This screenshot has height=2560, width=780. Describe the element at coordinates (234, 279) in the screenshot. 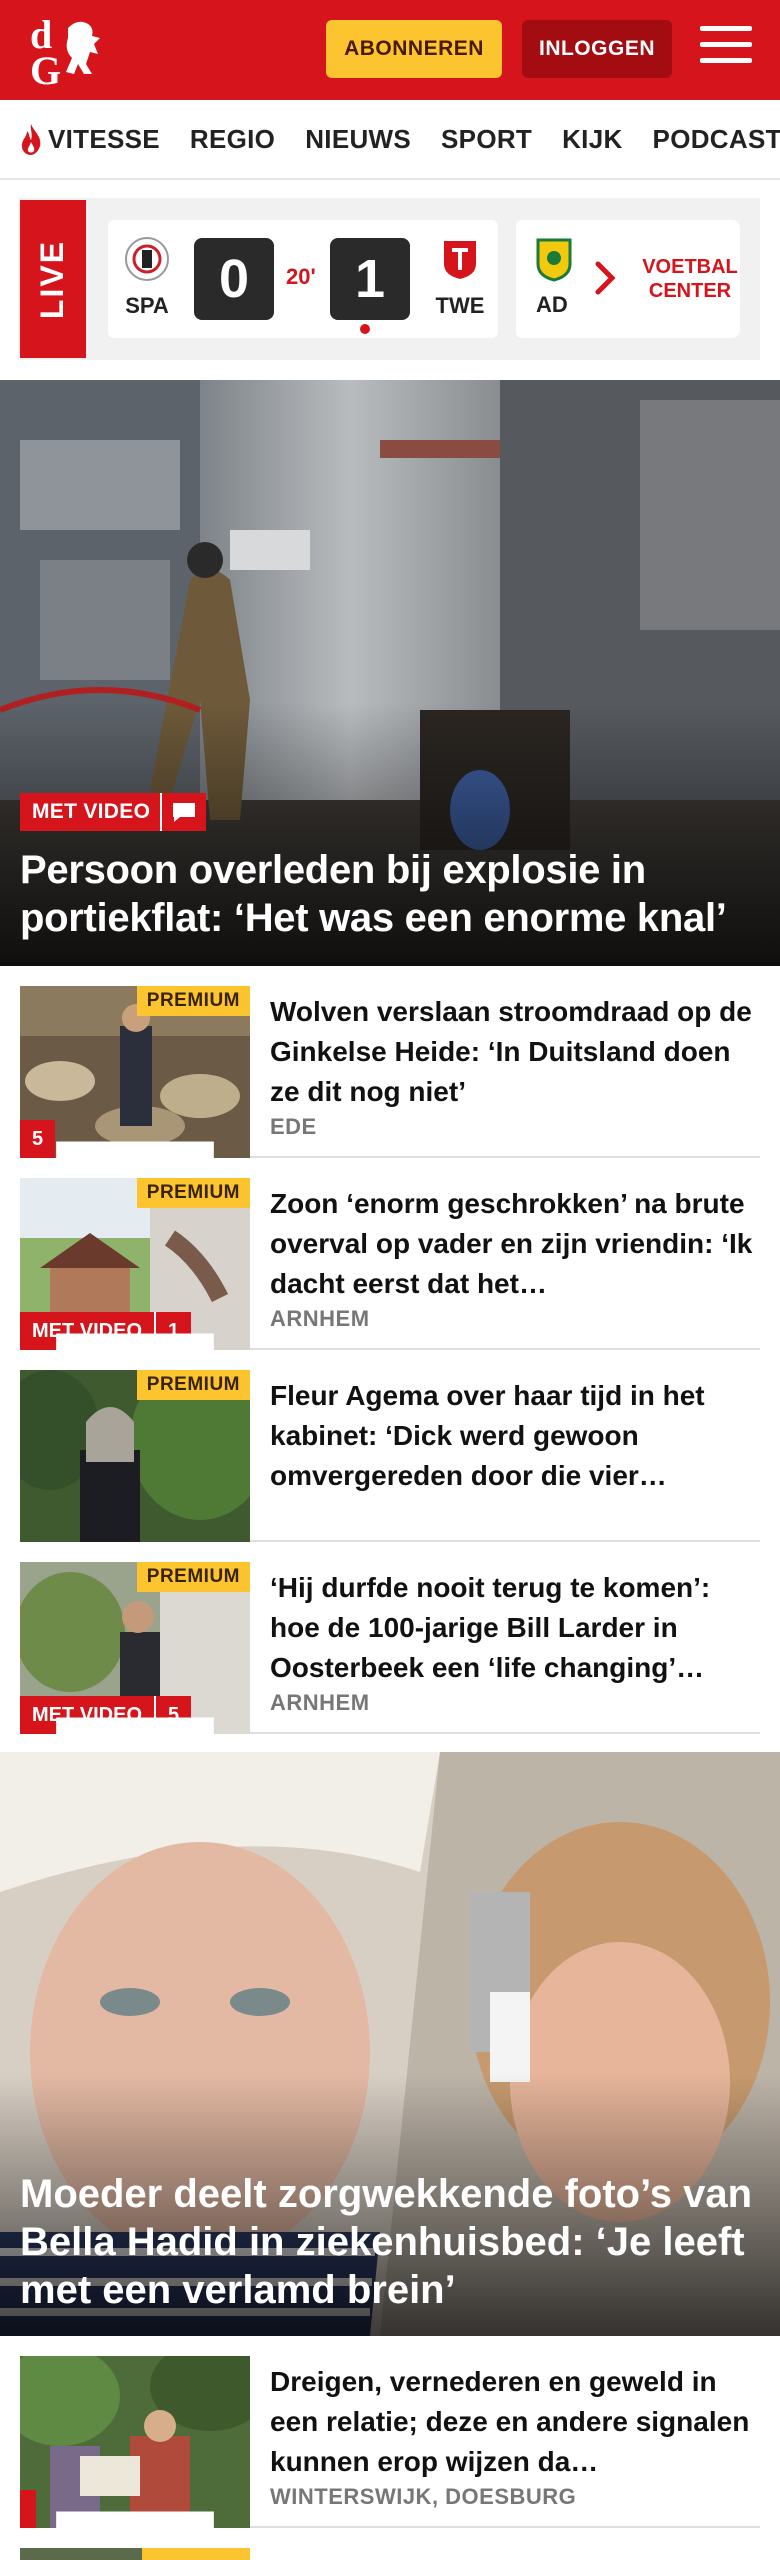

I see `home-score: 0` at that location.